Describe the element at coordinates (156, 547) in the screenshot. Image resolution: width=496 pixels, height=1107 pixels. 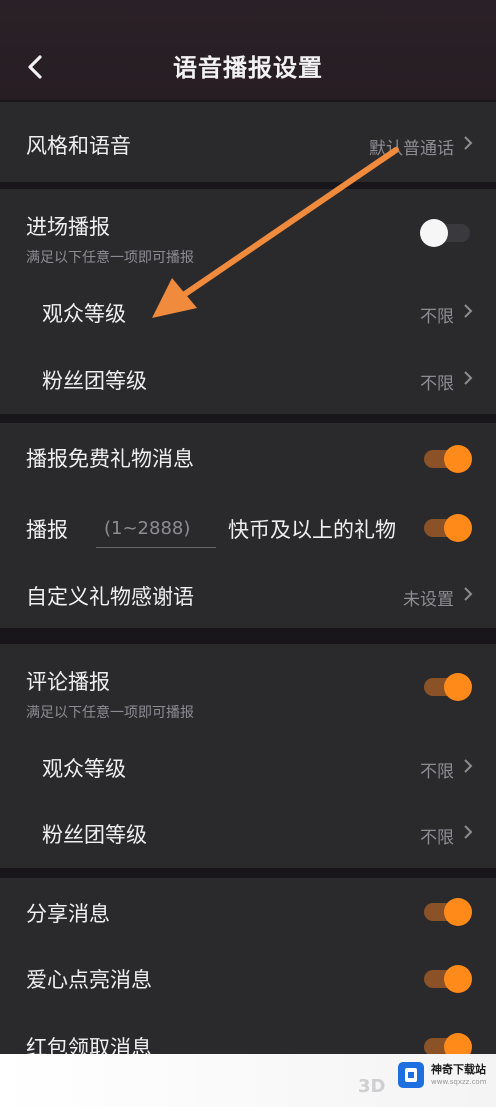
I see `gift-threshold-underline` at that location.